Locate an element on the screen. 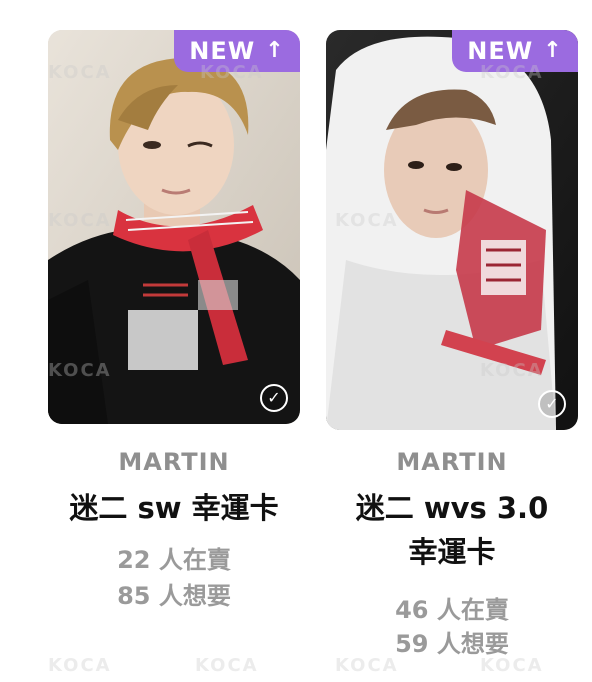 This screenshot has height=682, width=592. card-title: 迷二 sw 幸運卡 is located at coordinates (174, 508).